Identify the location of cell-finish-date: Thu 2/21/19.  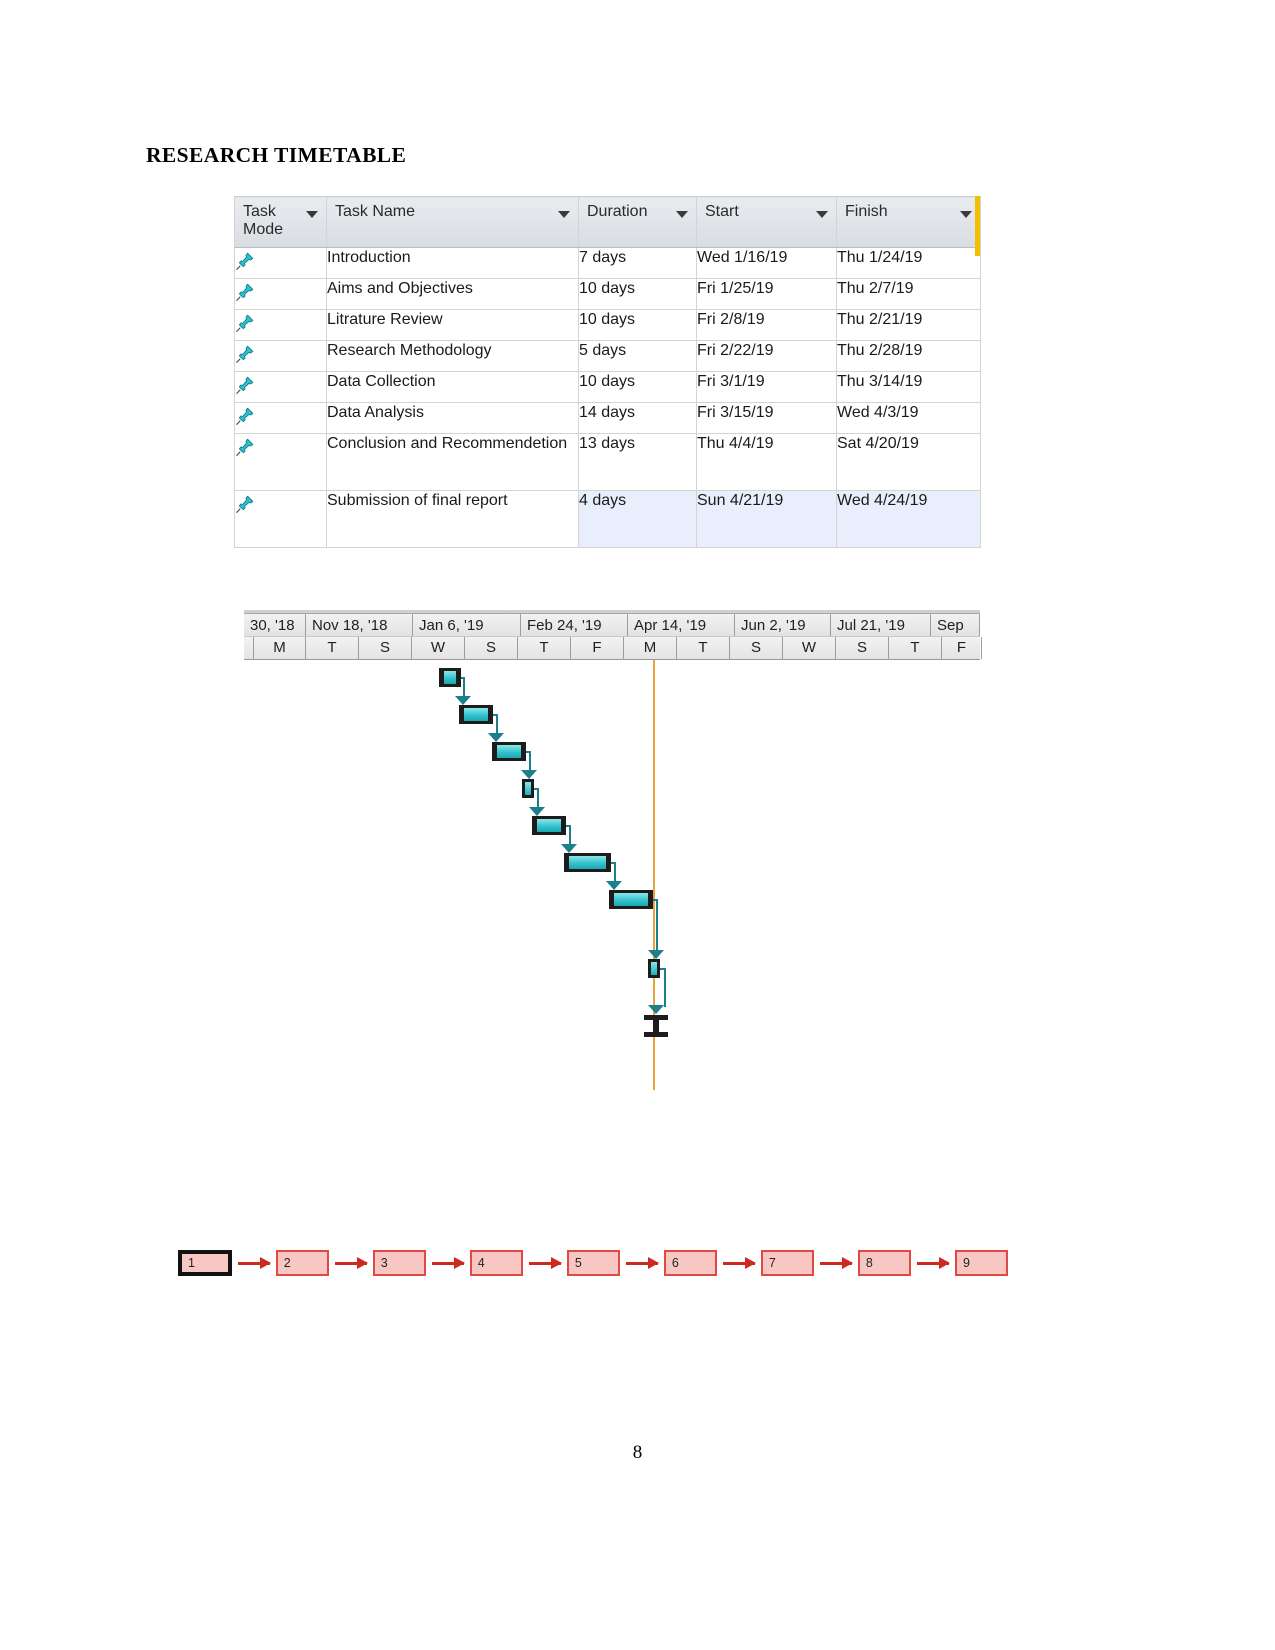
(908, 325).